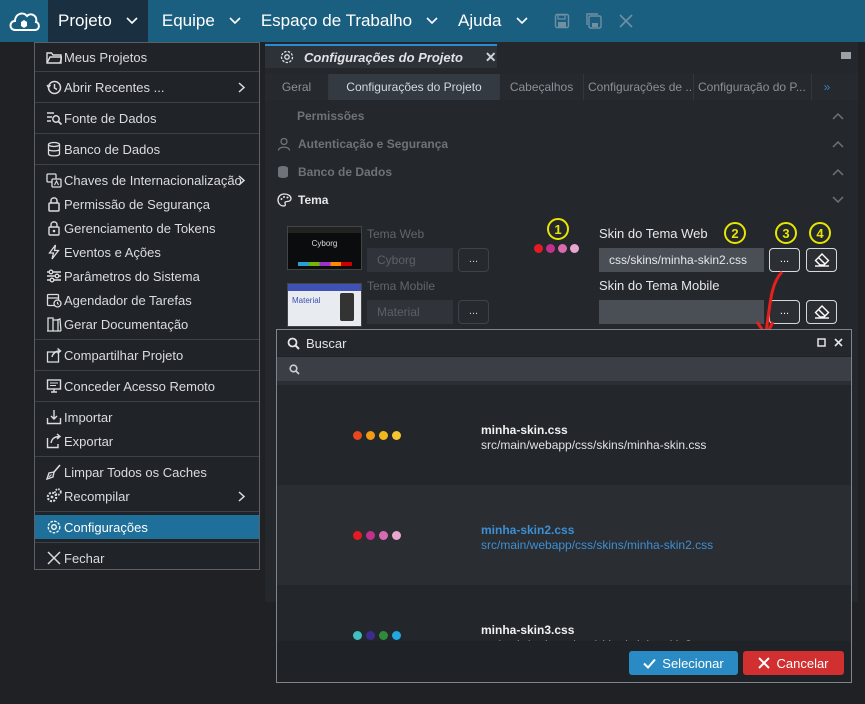 The image size is (865, 704). I want to click on panel-menu-icon, so click(846, 55).